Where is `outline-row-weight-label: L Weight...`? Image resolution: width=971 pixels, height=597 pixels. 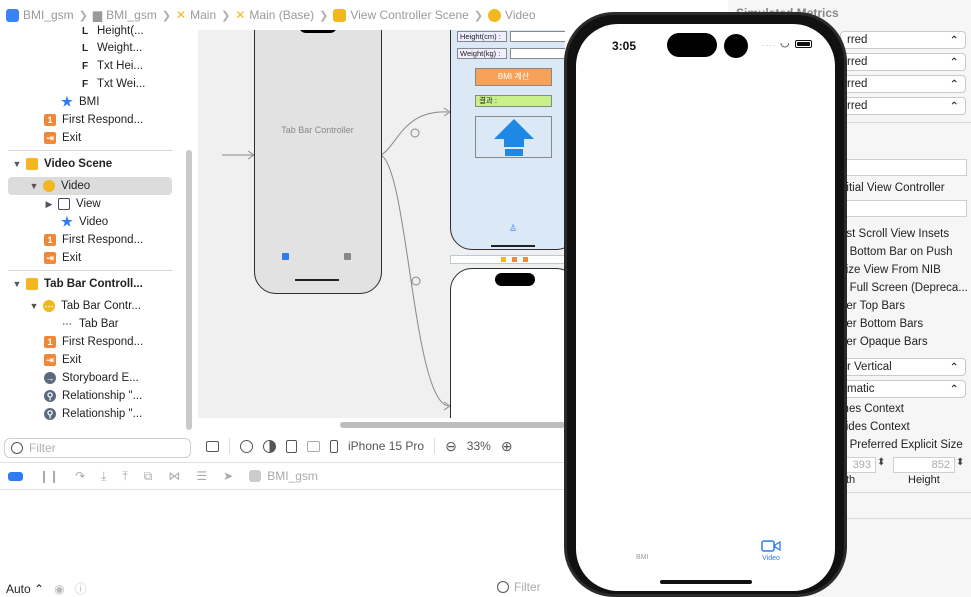 outline-row-weight-label: L Weight... is located at coordinates (110, 48).